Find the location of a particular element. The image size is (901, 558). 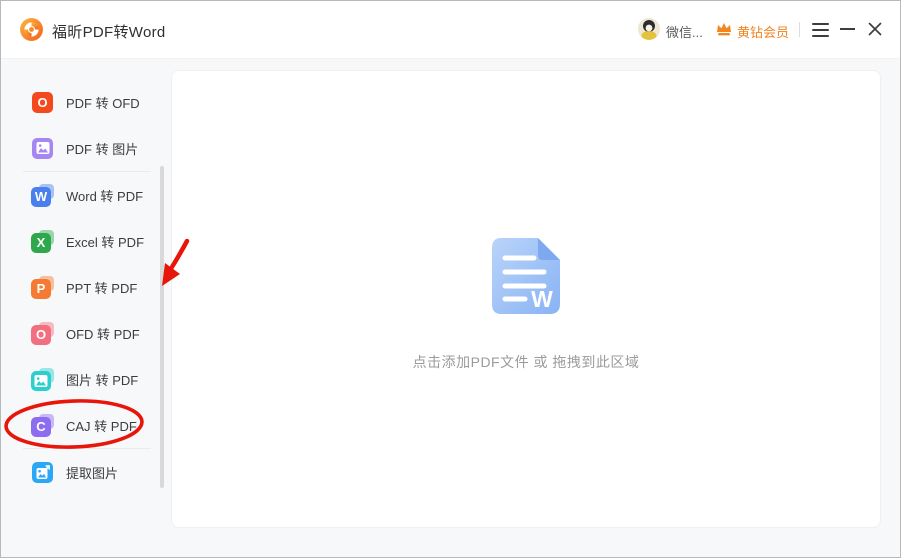

sidebar-item-ppt-to-pdf: P PPT 转 PDF is located at coordinates (85, 287).